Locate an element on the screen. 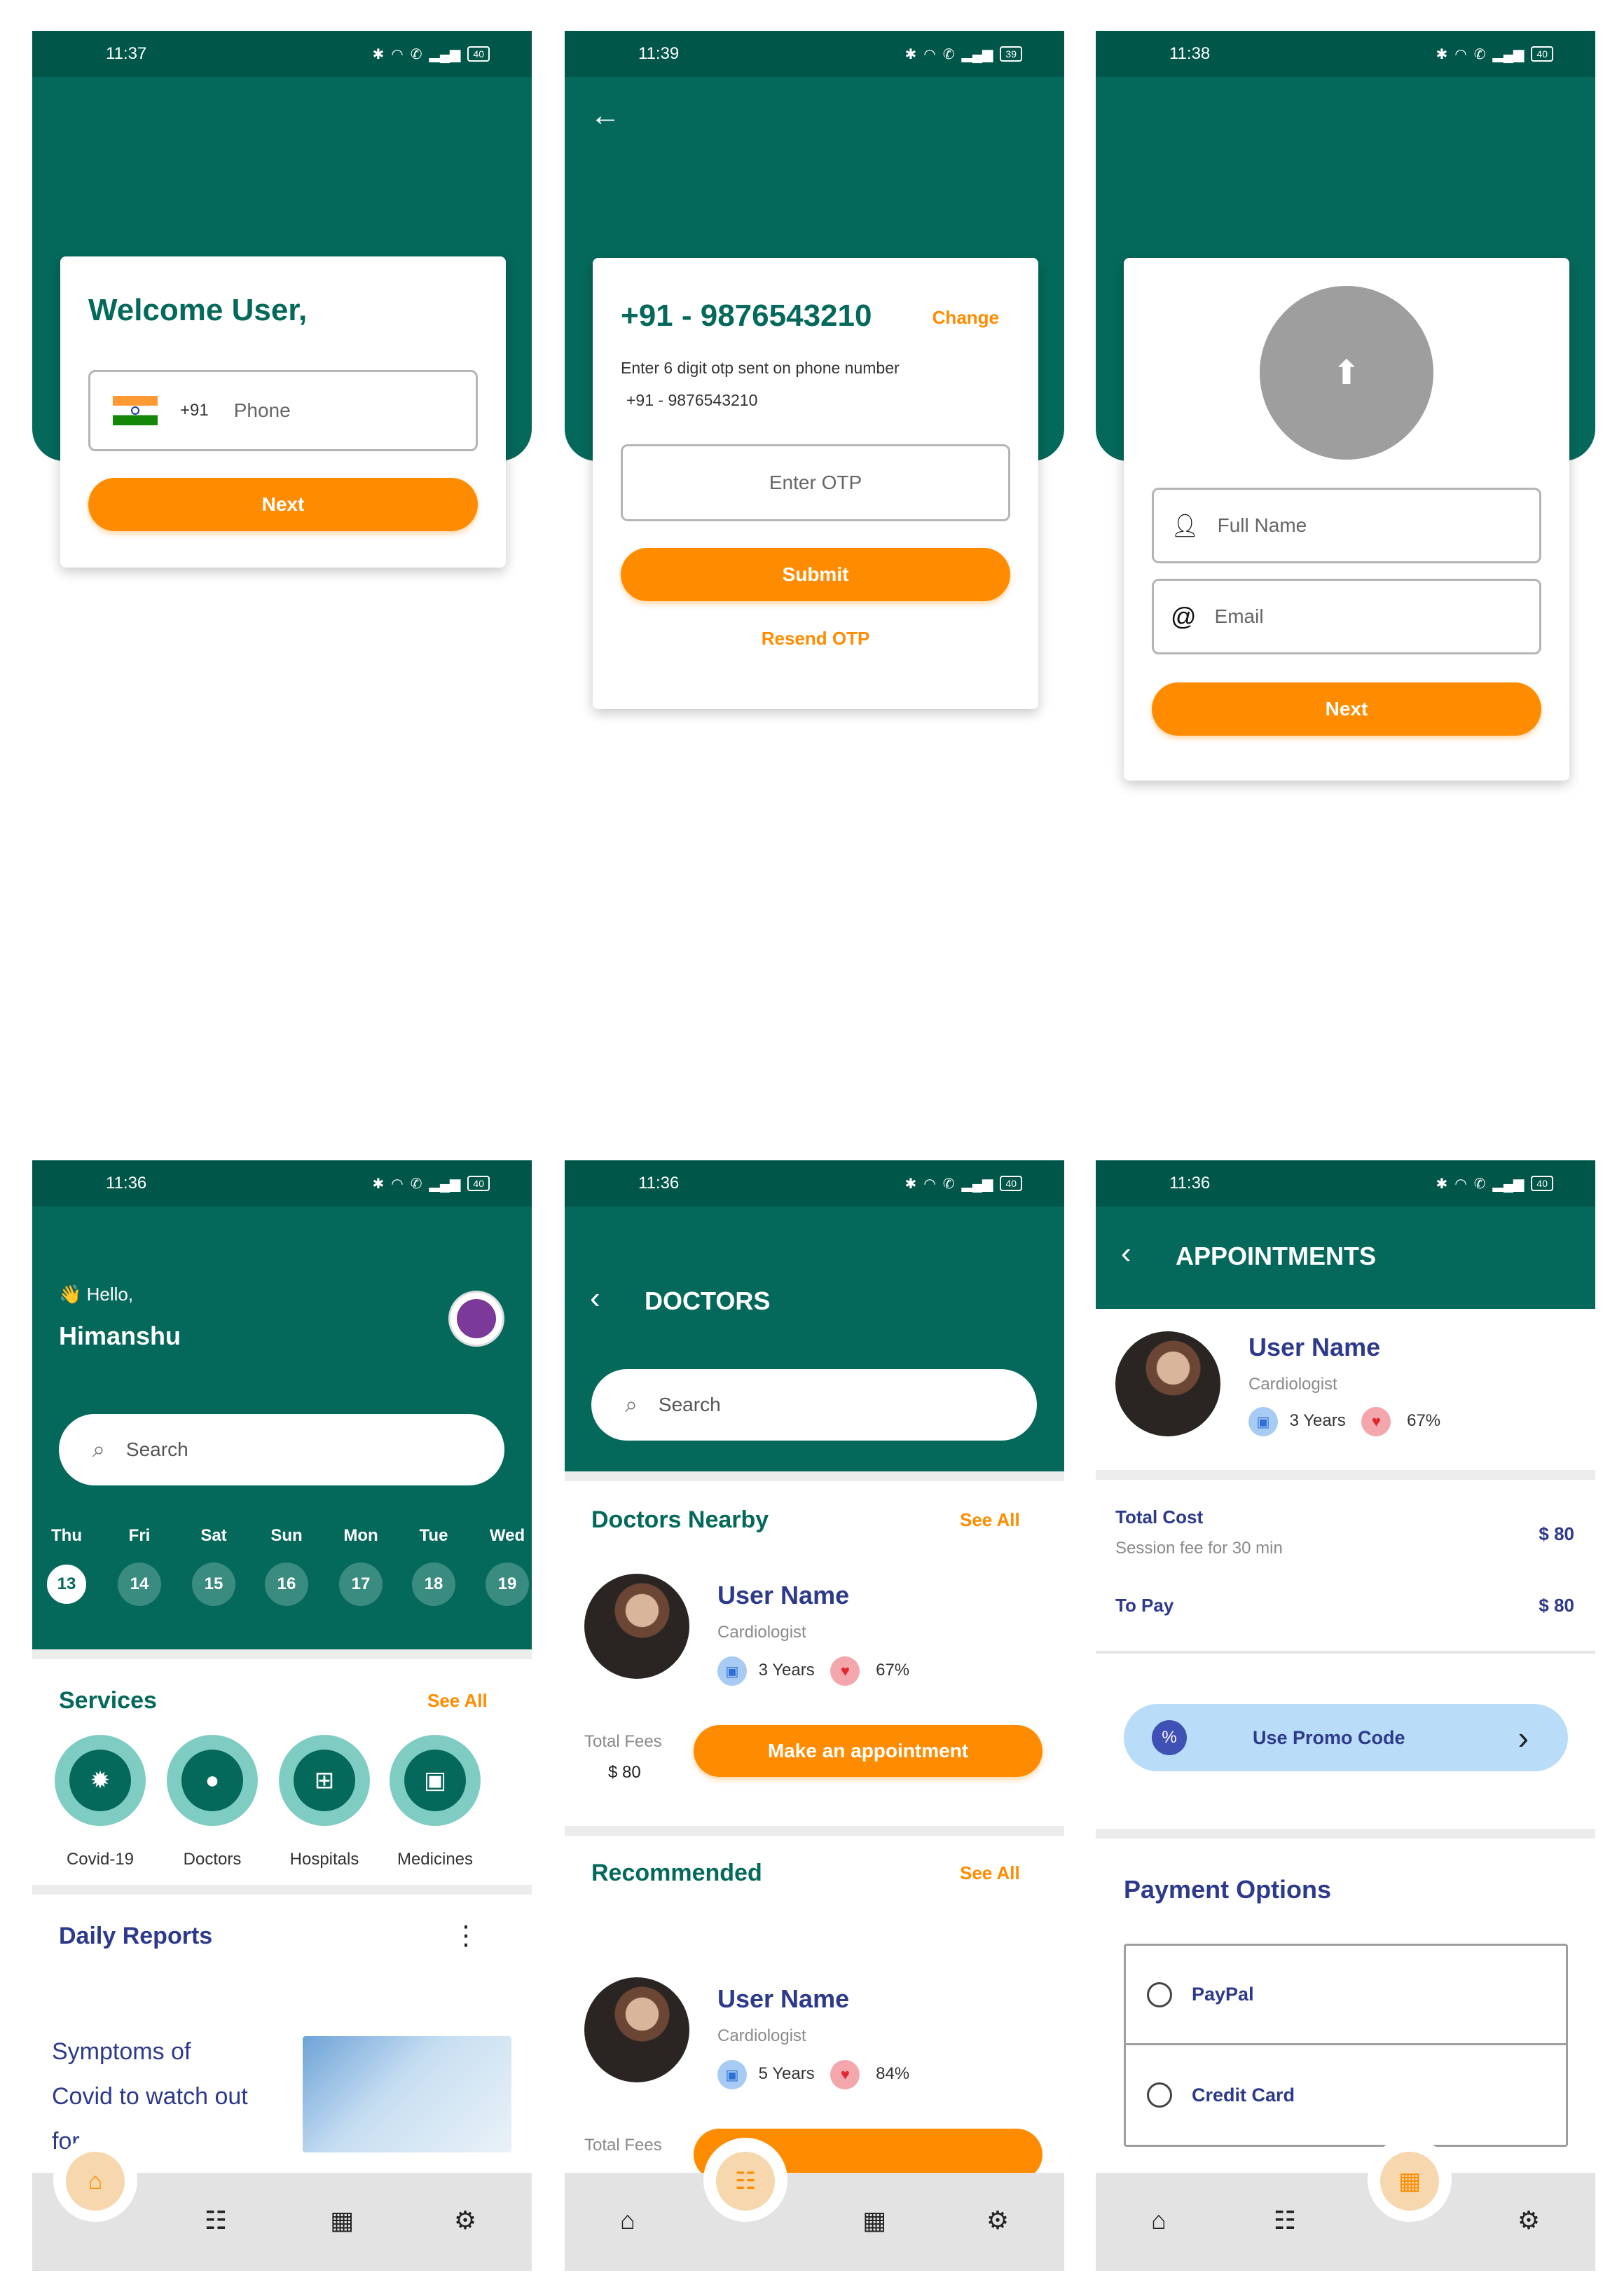 This screenshot has height=2287, width=1624. avatar-upload: ⬆ is located at coordinates (1346, 373).